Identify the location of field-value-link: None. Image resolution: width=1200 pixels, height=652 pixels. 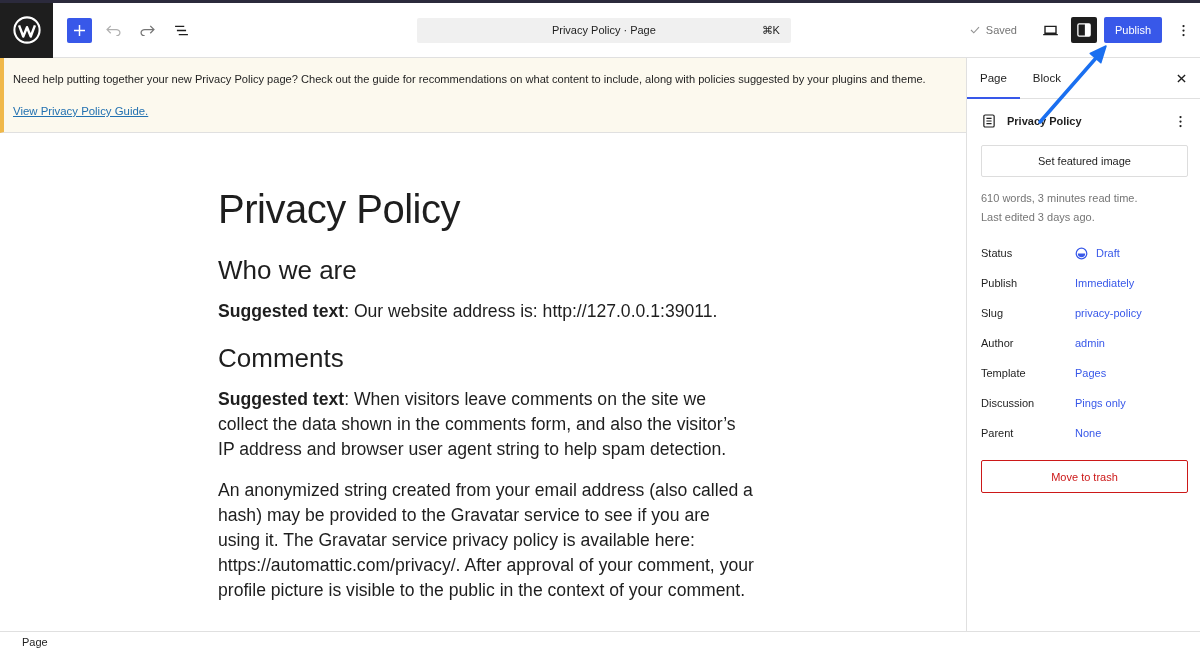
(1088, 433).